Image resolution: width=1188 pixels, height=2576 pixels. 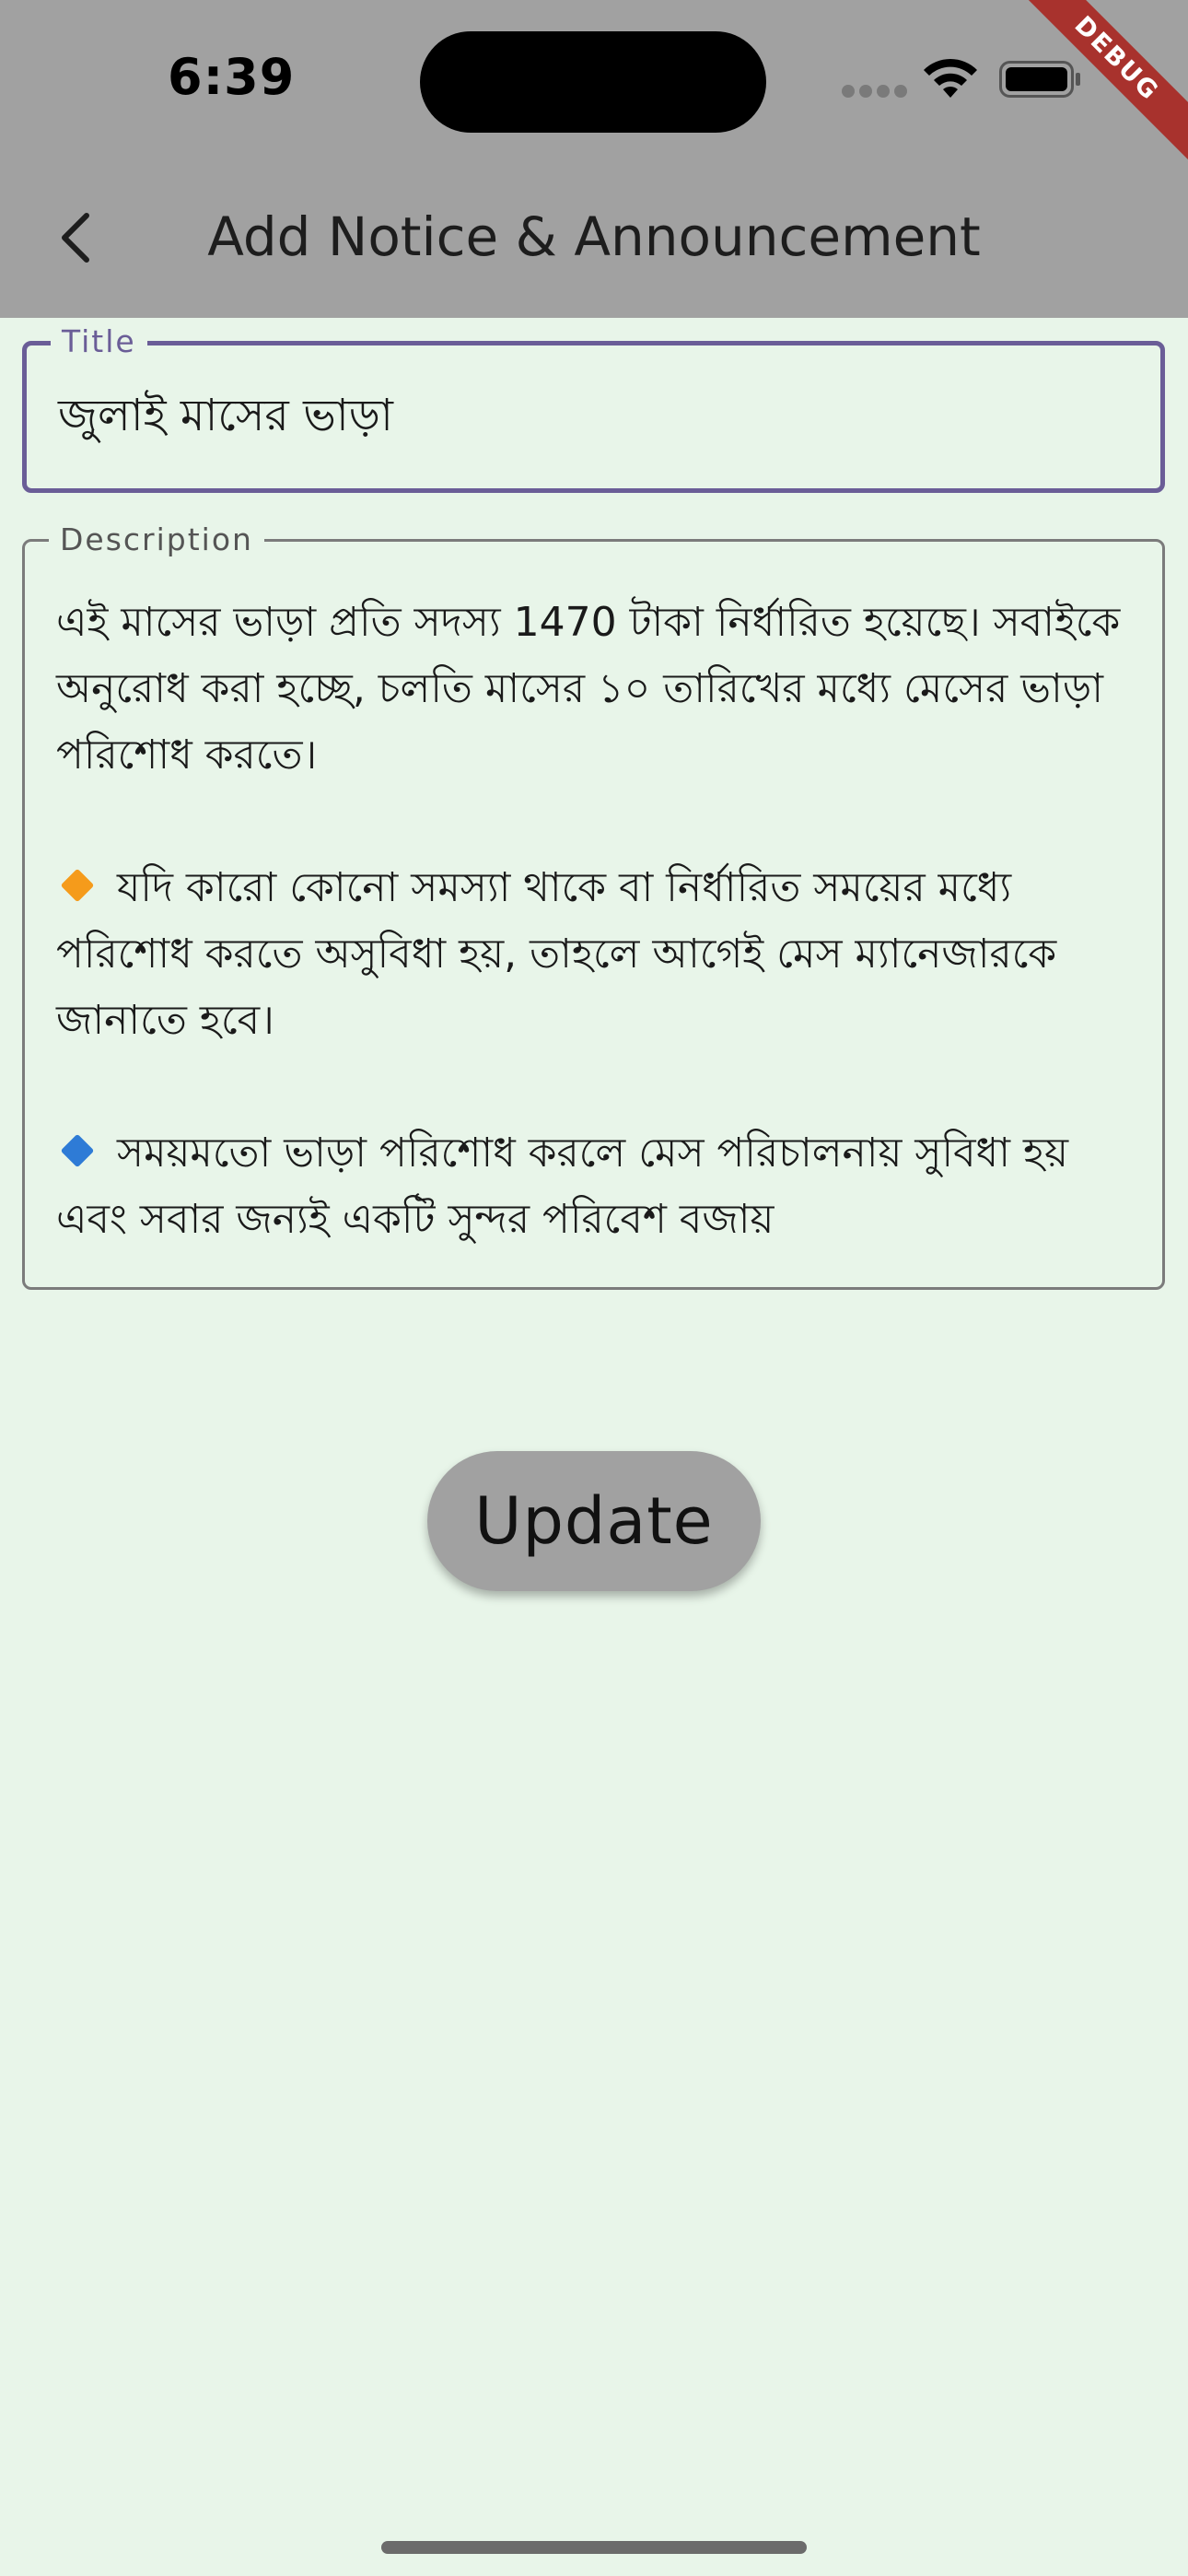 I want to click on update-button: Update, so click(x=594, y=1521).